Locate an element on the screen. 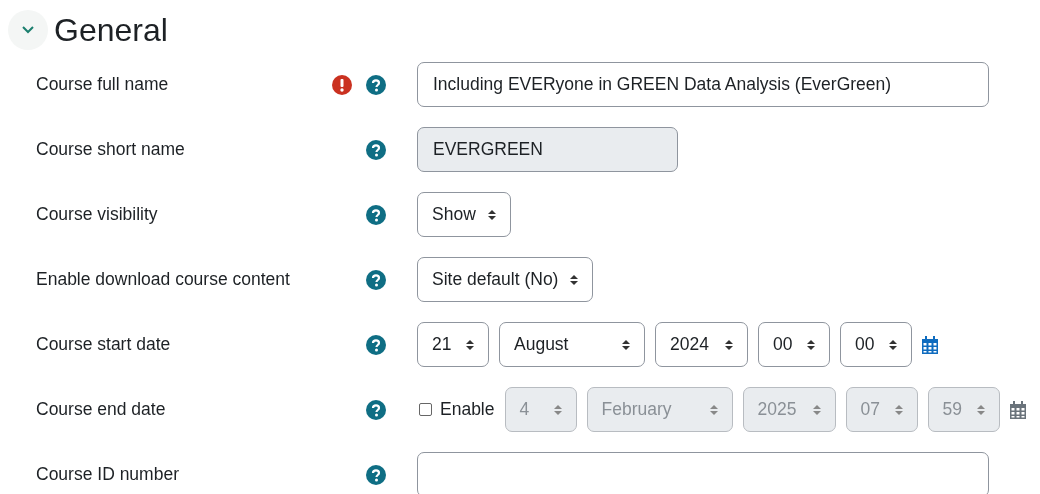  dropdown: 21 is located at coordinates (453, 344).